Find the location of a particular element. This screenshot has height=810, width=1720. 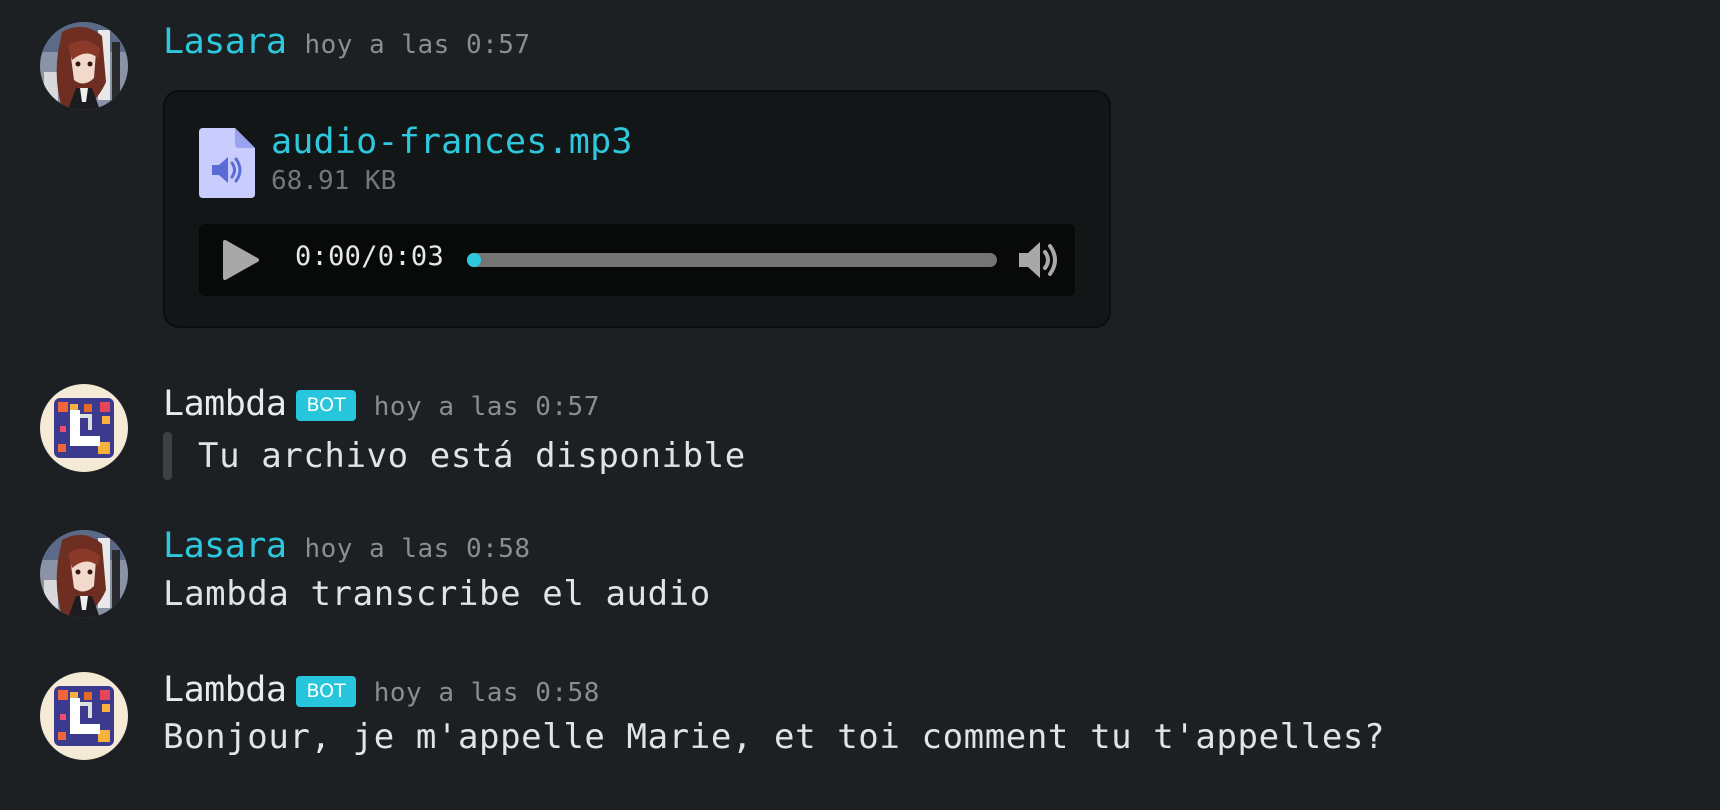

file-size: 68.91 KB is located at coordinates (334, 181).